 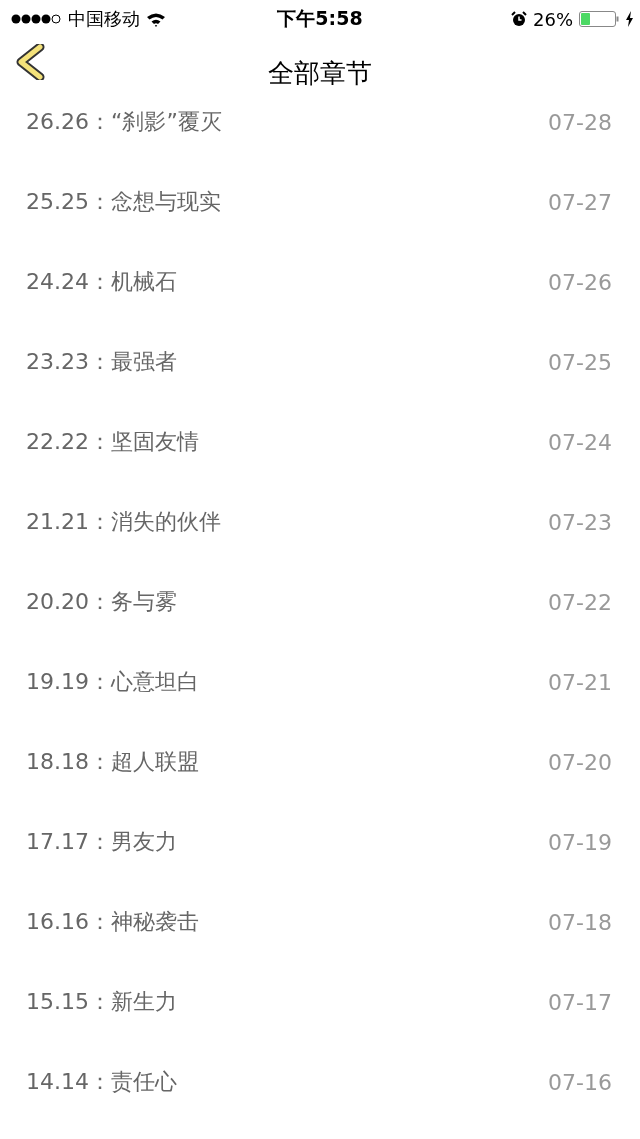 What do you see at coordinates (580, 762) in the screenshot?
I see `chapter-date: 07-20` at bounding box center [580, 762].